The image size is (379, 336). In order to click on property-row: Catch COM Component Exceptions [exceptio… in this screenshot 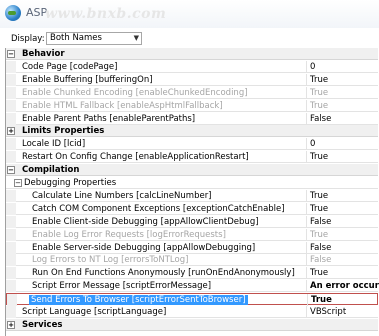, I will do `click(192, 208)`.